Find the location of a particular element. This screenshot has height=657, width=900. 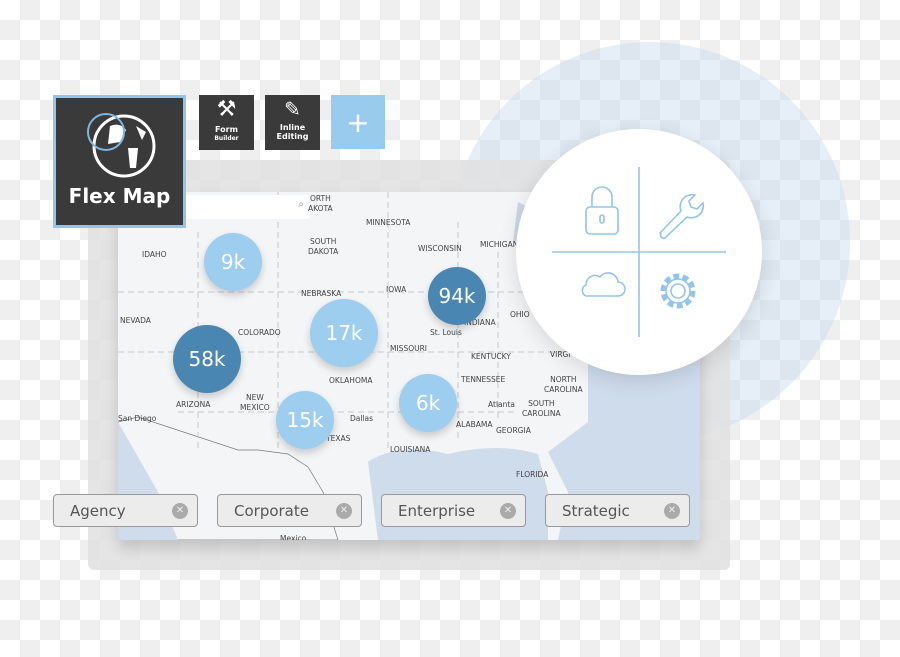

filter-chip-label: Enterprise is located at coordinates (437, 511).